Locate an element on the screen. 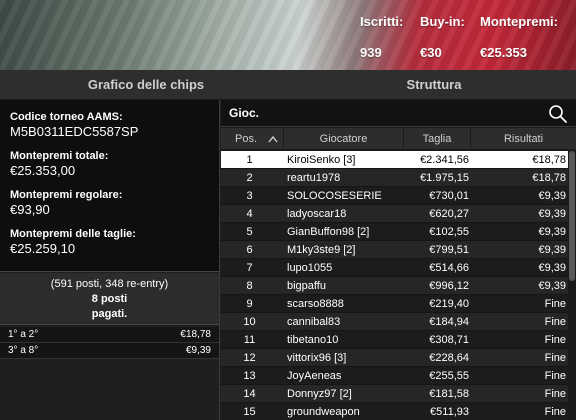  code-label: Codice torneo AAMS: is located at coordinates (66, 117).